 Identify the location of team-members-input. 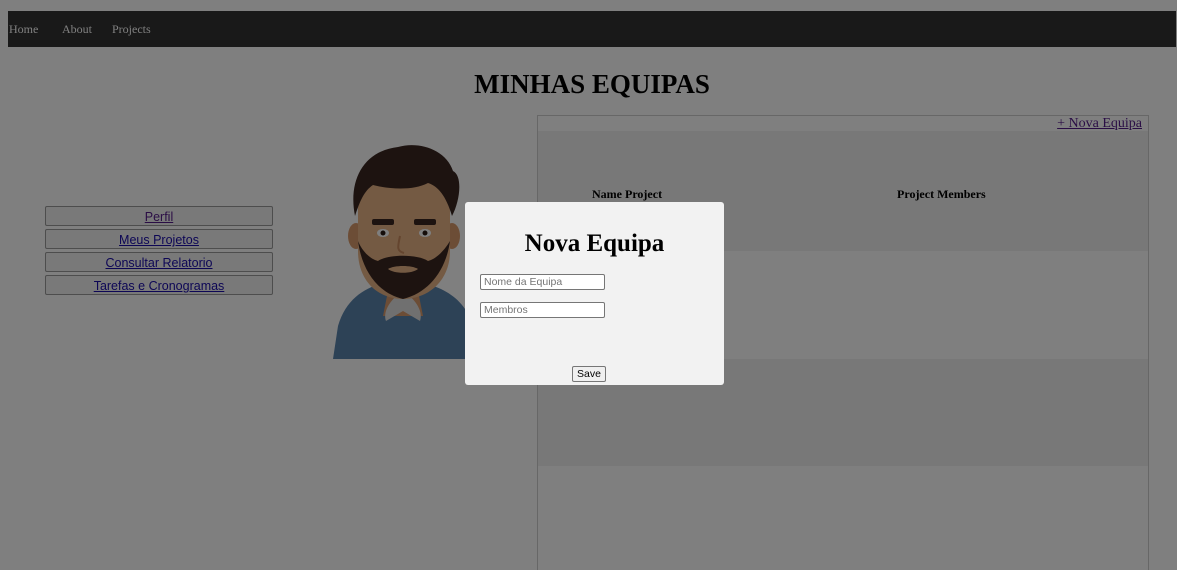
(542, 310).